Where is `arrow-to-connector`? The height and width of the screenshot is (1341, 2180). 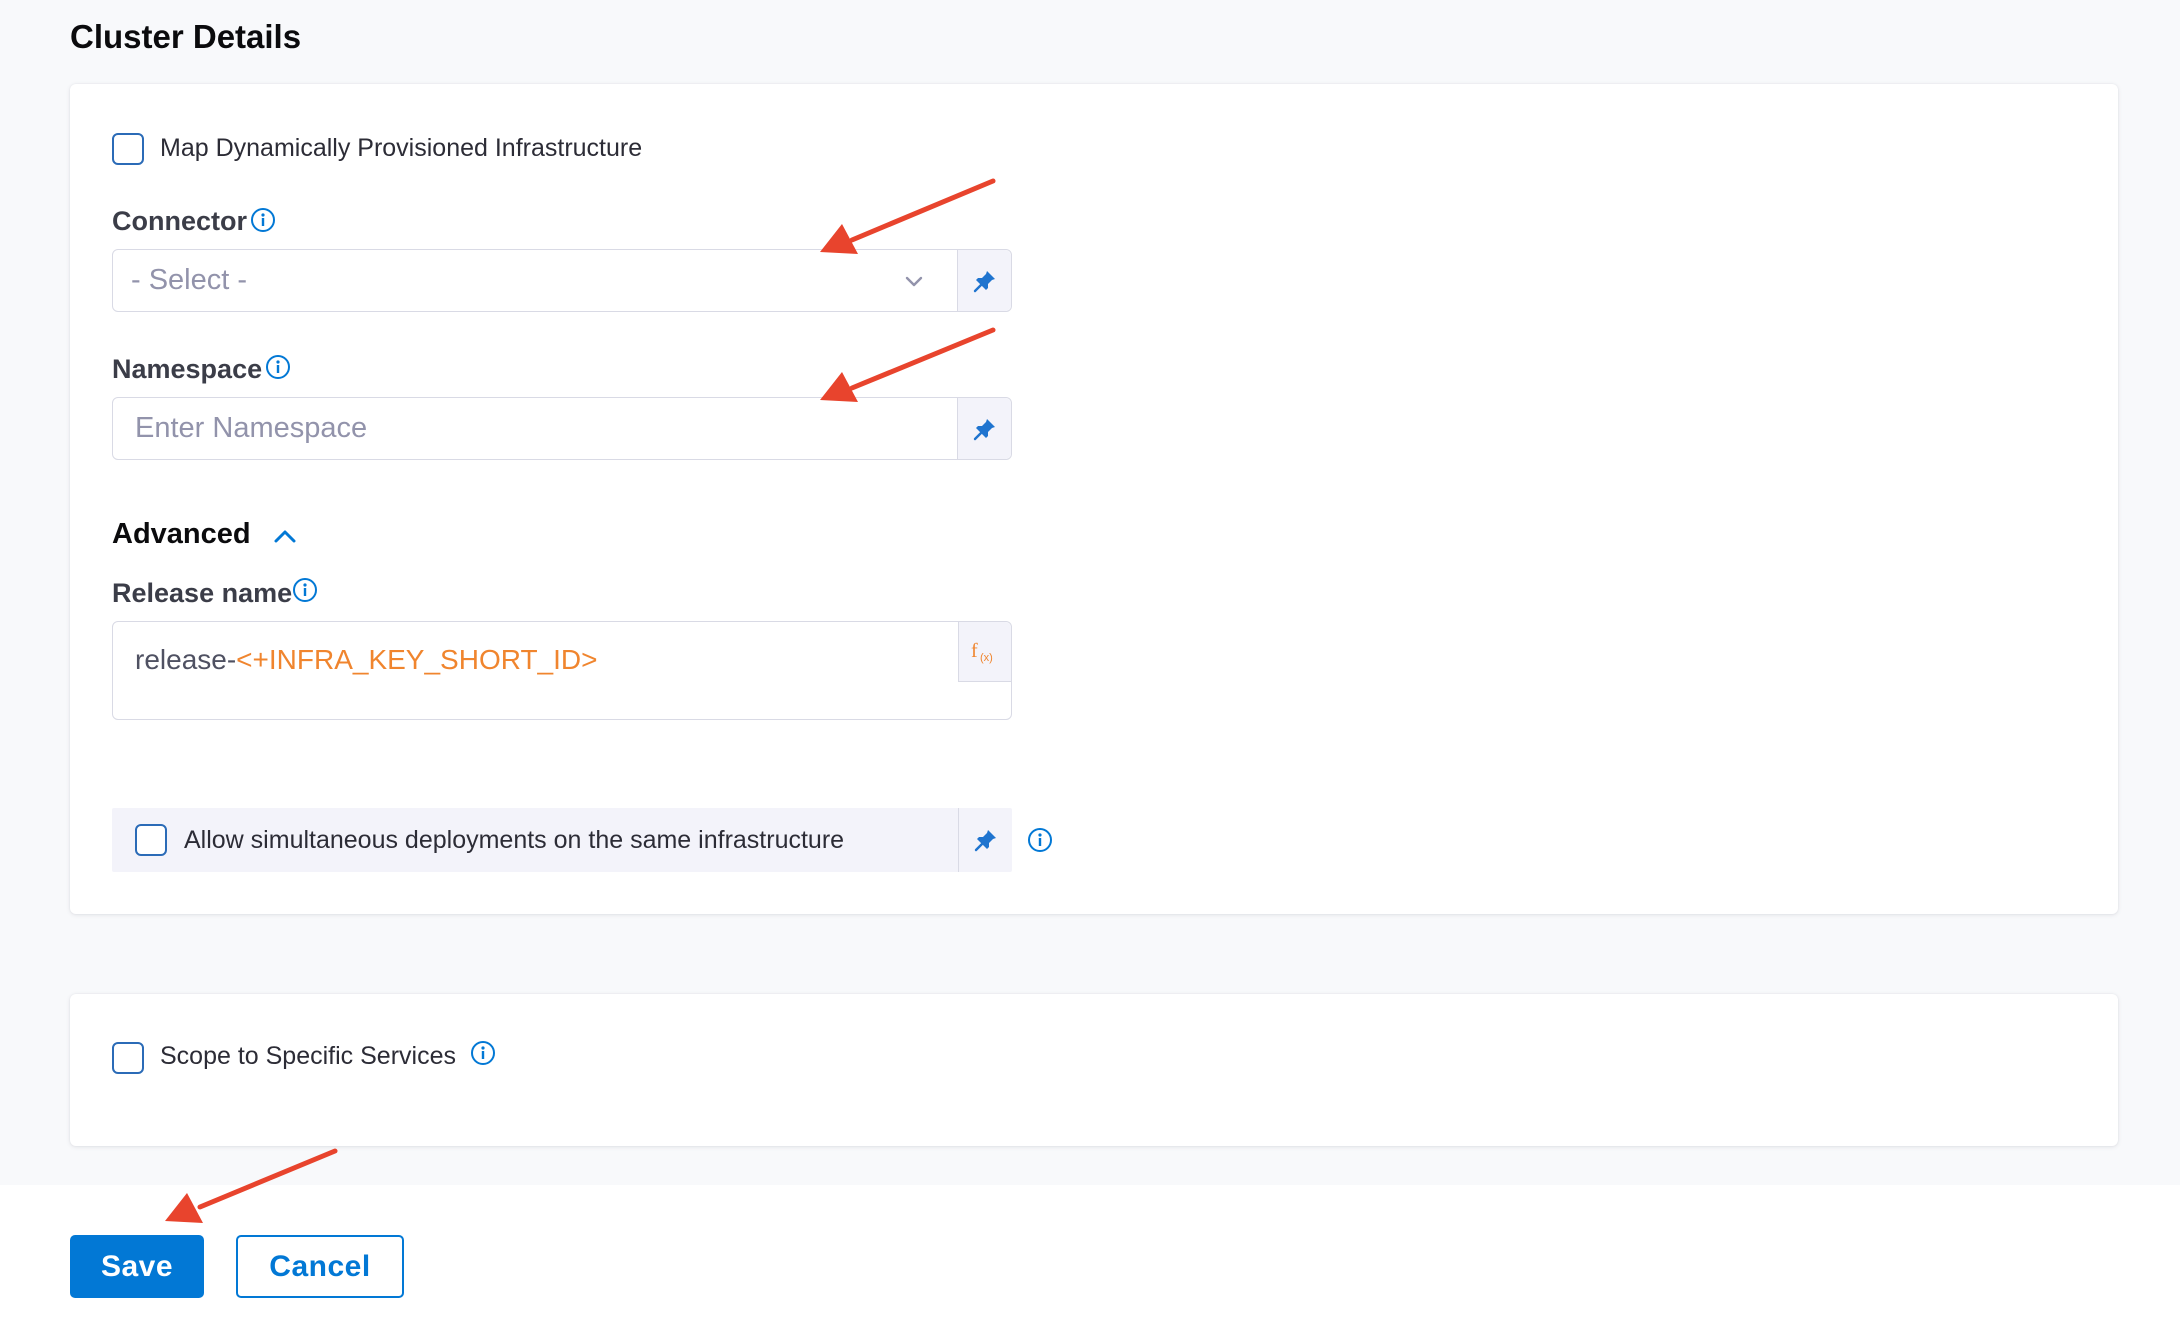 arrow-to-connector is located at coordinates (908, 216).